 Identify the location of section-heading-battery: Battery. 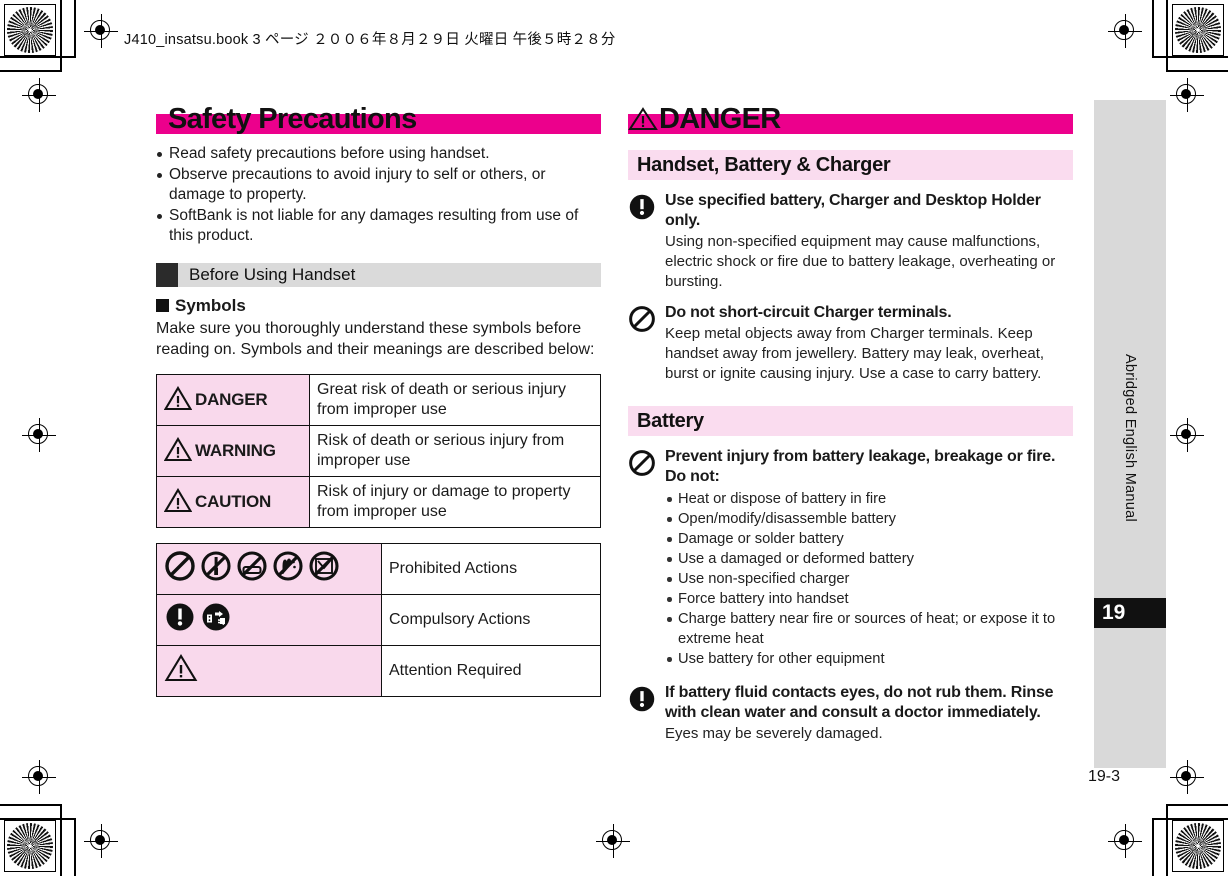
(850, 421).